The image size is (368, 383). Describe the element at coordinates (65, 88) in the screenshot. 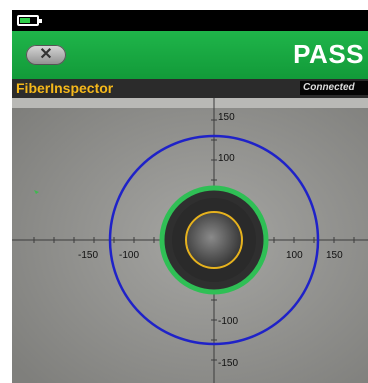

I see `app-title: FiberInspector` at that location.